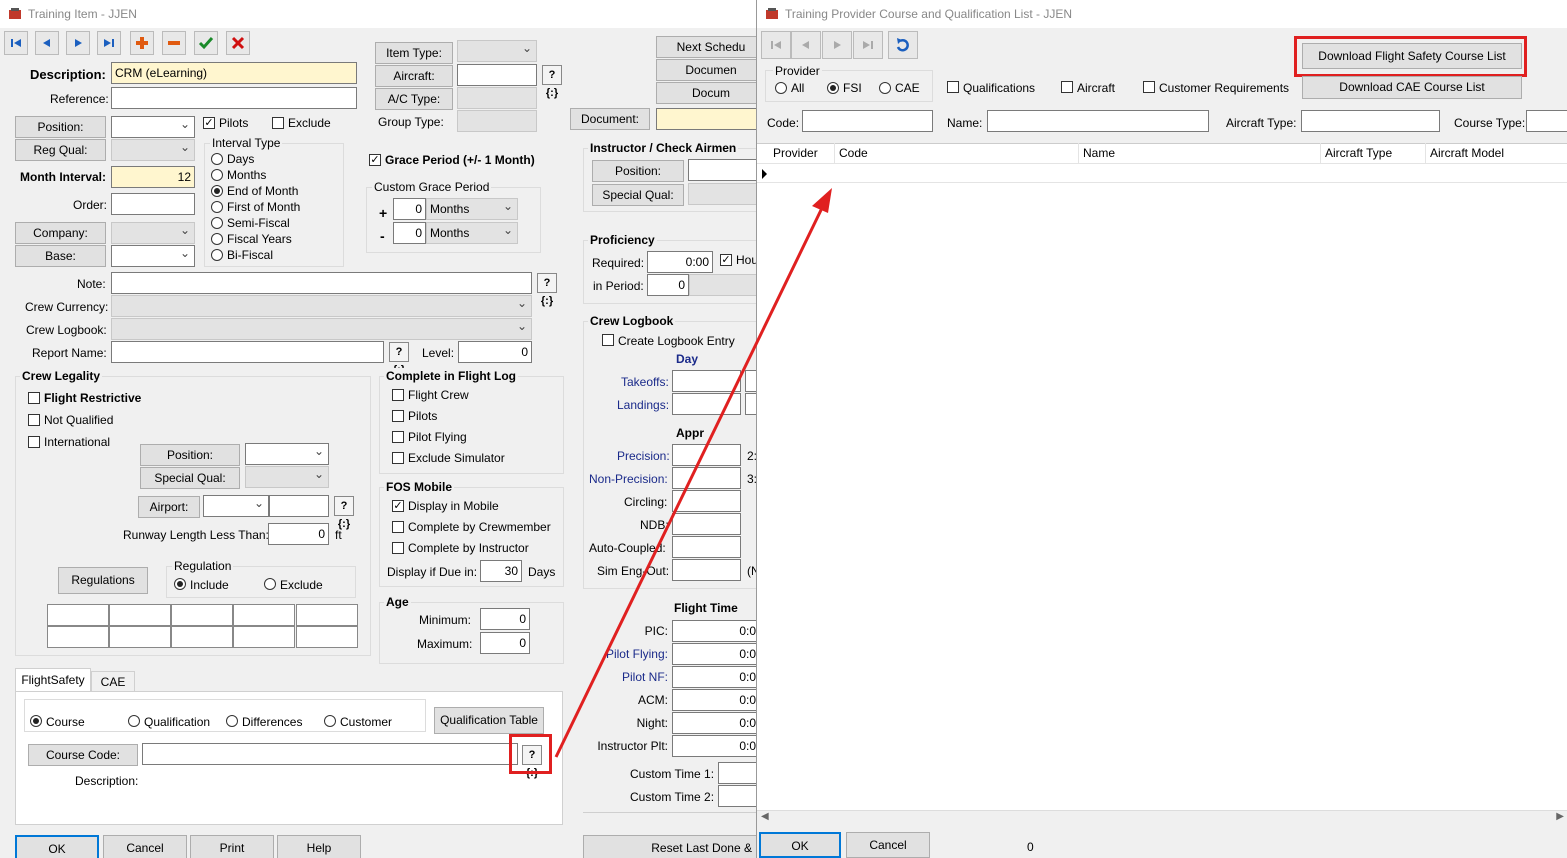 The height and width of the screenshot is (858, 1567). I want to click on provider-all-radio, so click(781, 88).